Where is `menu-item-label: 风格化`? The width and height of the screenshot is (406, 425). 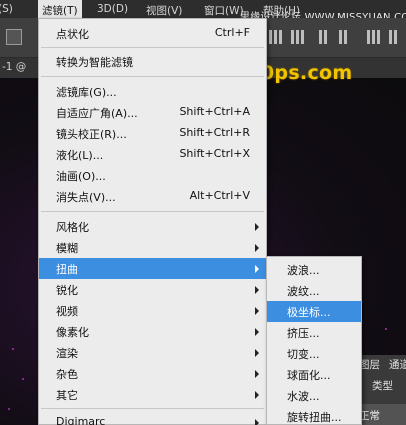 menu-item-label: 风格化 is located at coordinates (72, 227).